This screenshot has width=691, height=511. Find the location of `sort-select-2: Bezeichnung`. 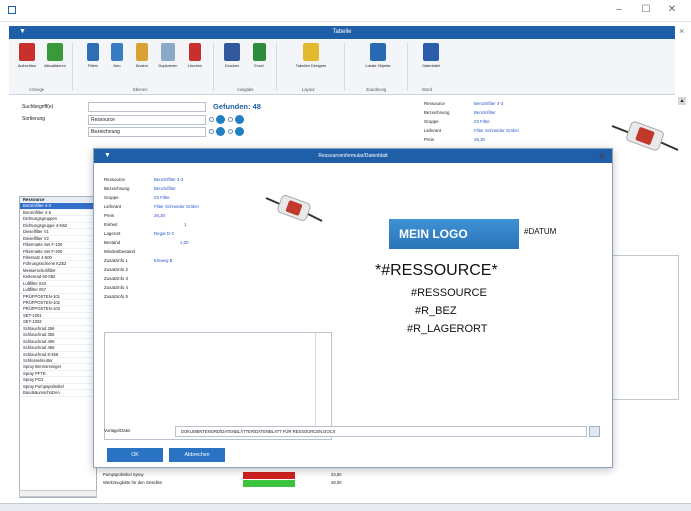

sort-select-2: Bezeichnung is located at coordinates (147, 132).